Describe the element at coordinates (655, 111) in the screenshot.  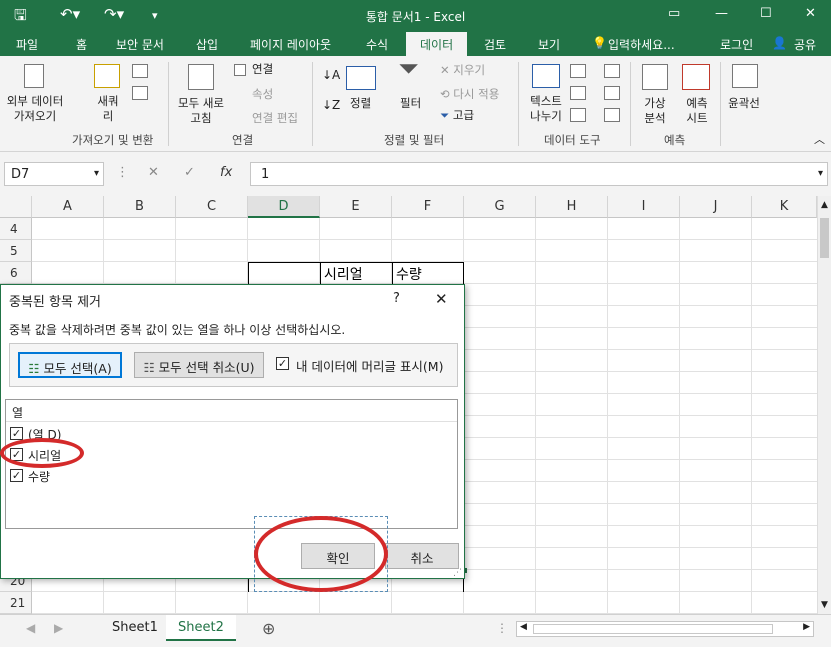
I see `what-if-button: 가상 분석` at that location.